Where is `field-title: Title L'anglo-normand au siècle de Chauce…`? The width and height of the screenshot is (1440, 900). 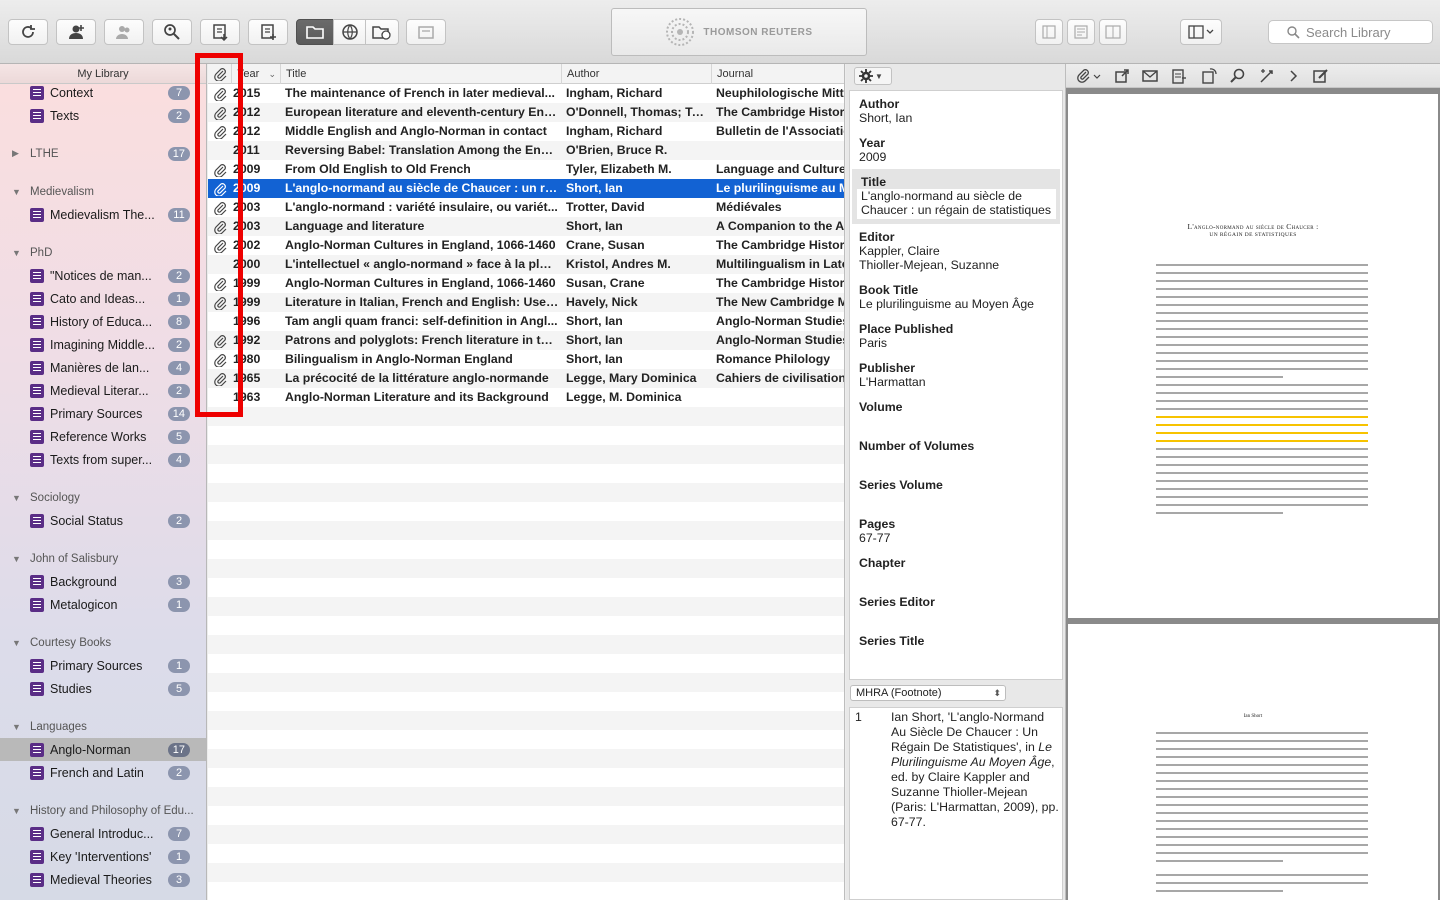
field-title: Title L'anglo-normand au siècle de Chauce… is located at coordinates (956, 196).